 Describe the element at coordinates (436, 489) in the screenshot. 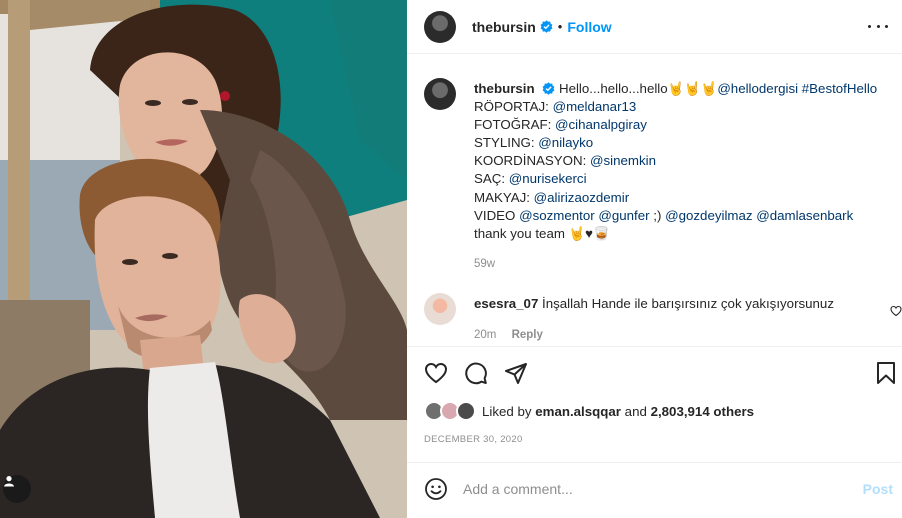

I see `emoji-icon` at that location.